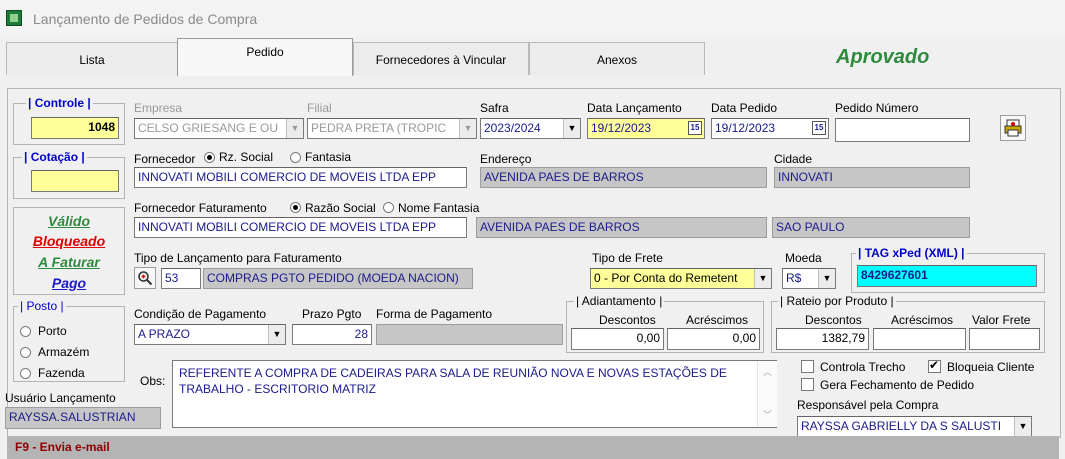 The height and width of the screenshot is (459, 1065). I want to click on pedido-numero-label: Pedido Número, so click(877, 108).